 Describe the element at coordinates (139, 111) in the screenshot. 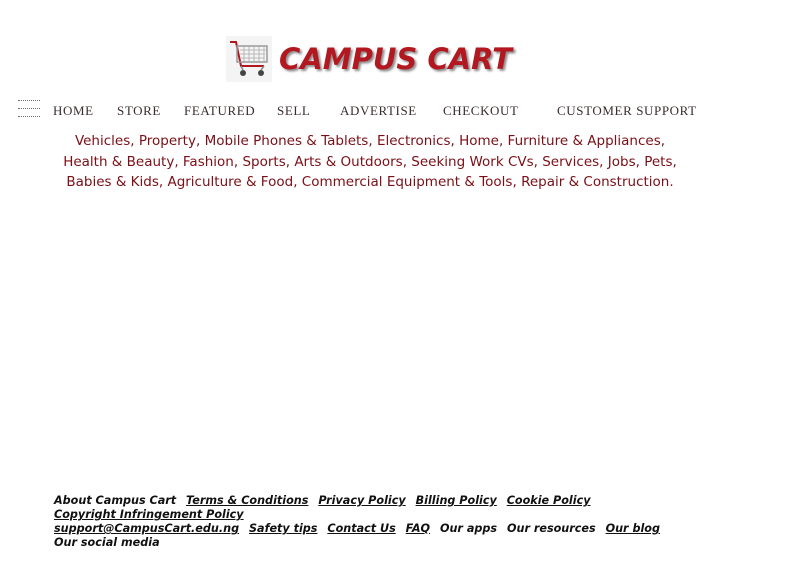

I see `nav-store: STORE` at that location.